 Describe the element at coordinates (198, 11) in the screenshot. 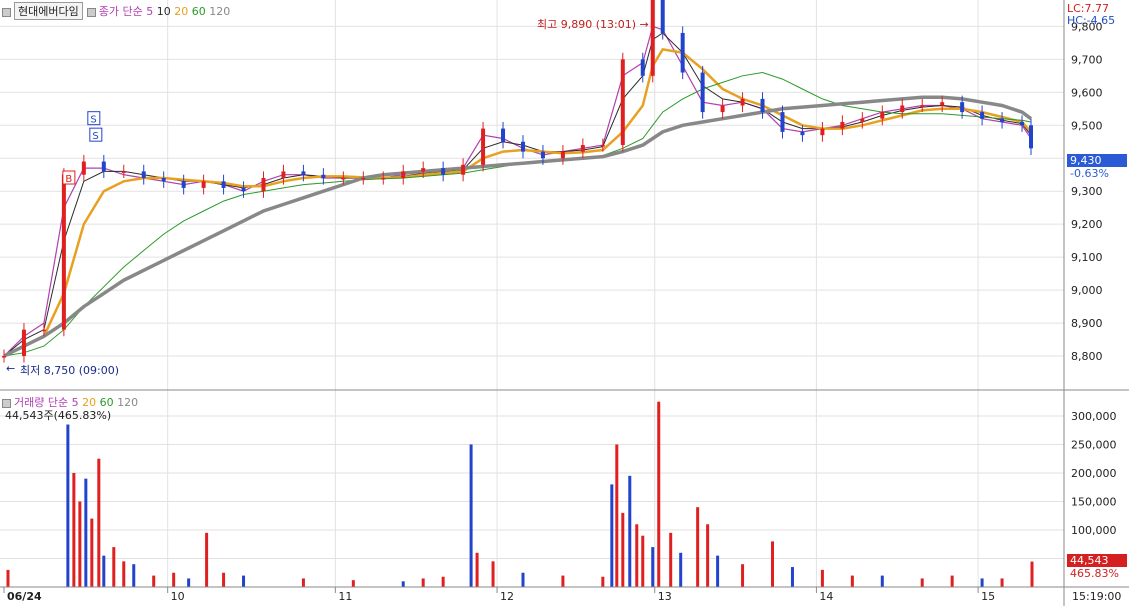

I see `ma-period-60: 60` at that location.